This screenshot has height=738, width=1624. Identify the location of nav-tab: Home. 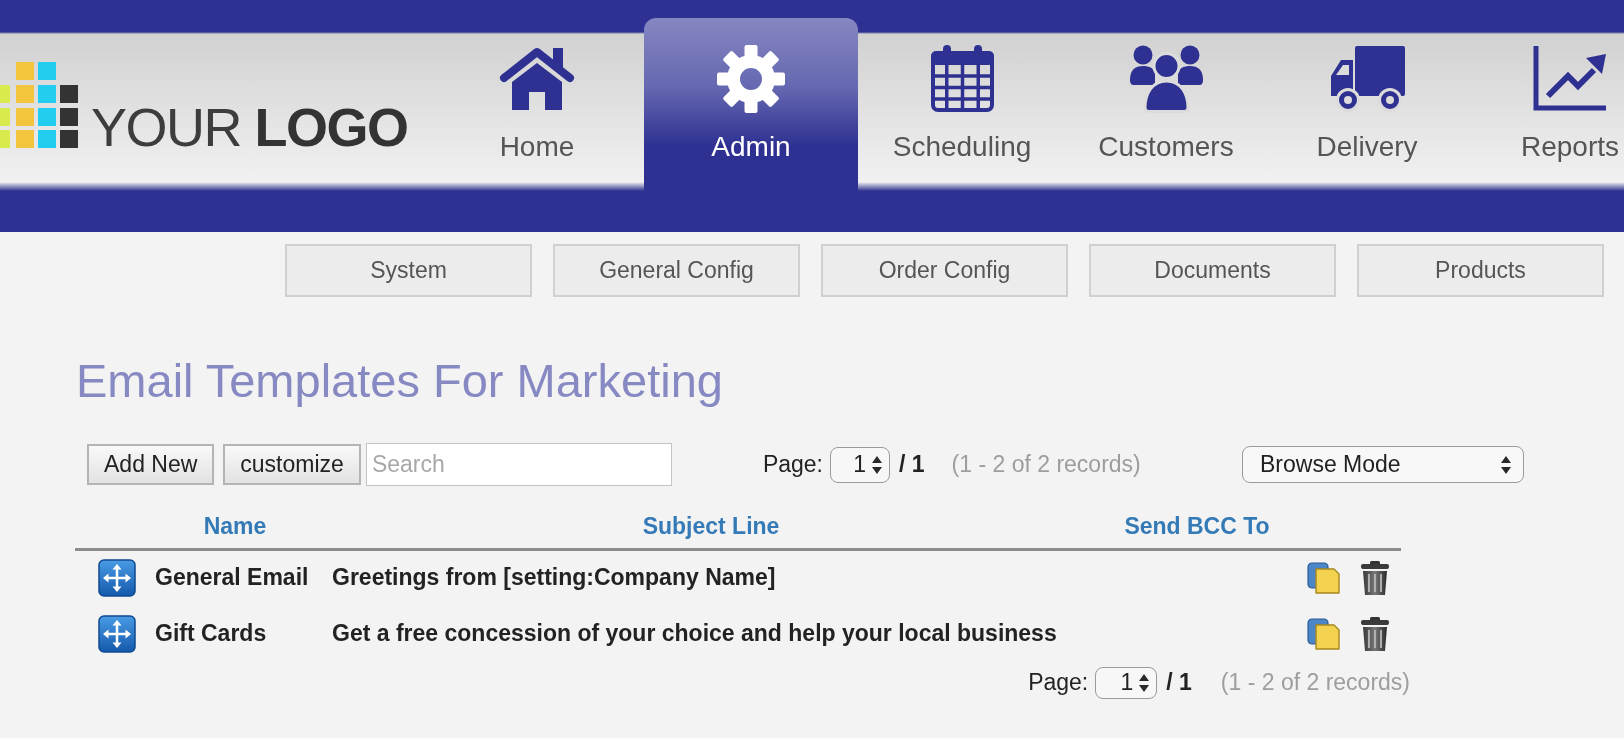
(537, 125).